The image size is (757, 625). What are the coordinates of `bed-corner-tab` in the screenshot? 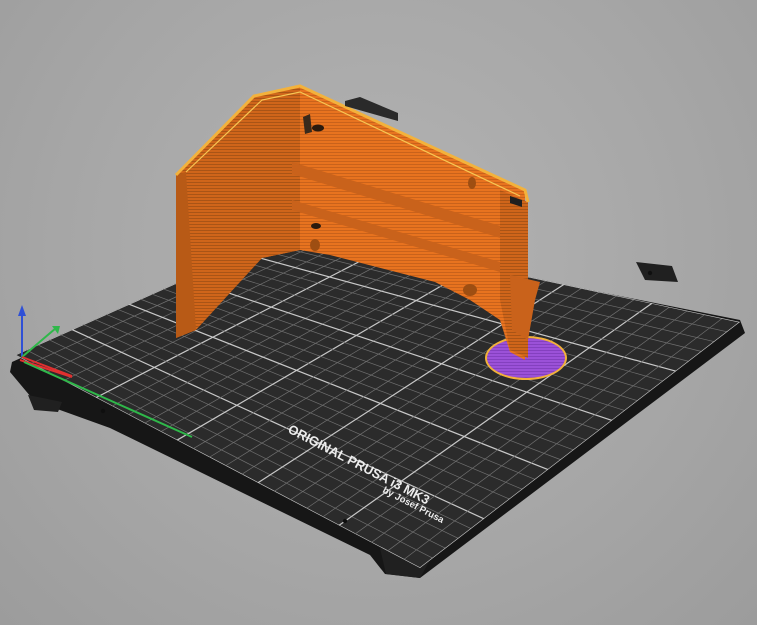 It's located at (657, 272).